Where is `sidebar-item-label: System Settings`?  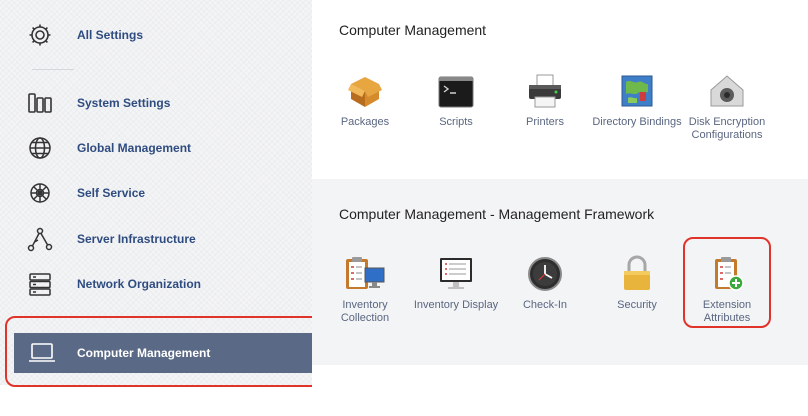
sidebar-item-label: System Settings is located at coordinates (124, 103).